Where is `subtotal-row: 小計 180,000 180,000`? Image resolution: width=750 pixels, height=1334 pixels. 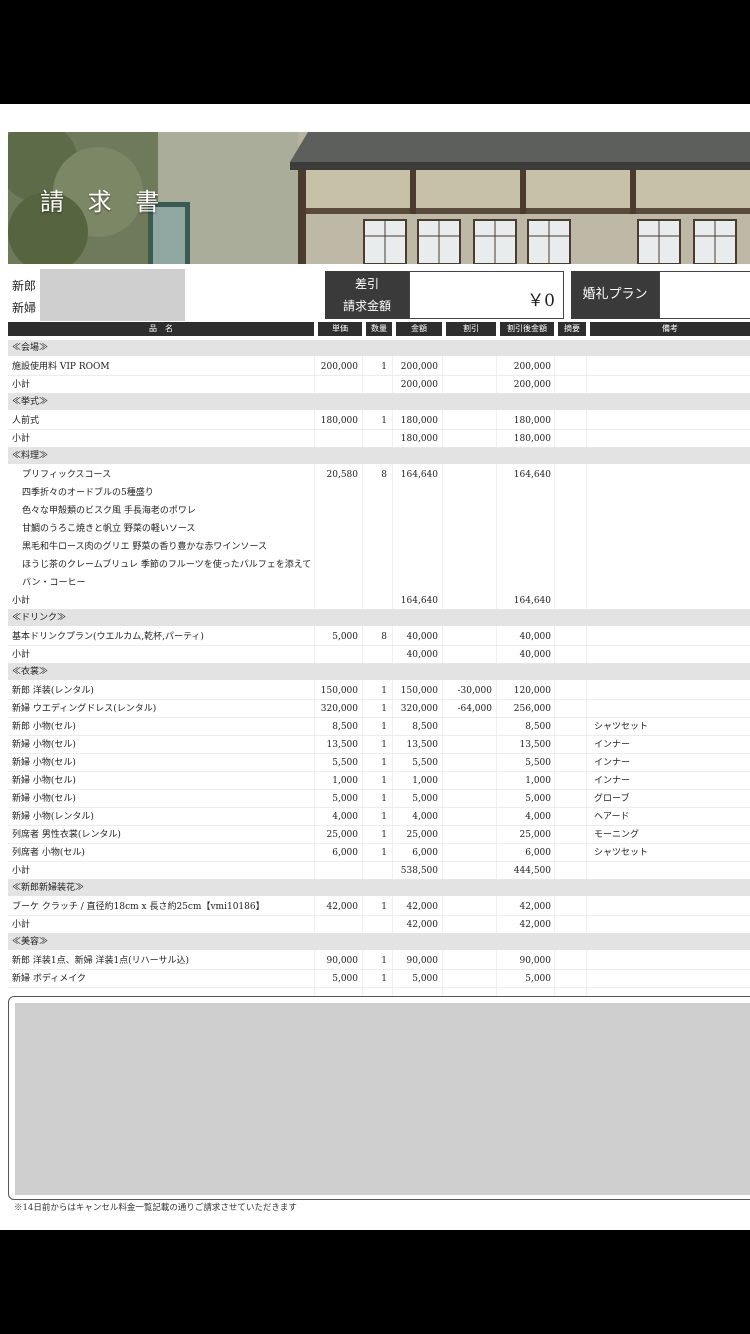 subtotal-row: 小計 180,000 180,000 is located at coordinates (379, 439).